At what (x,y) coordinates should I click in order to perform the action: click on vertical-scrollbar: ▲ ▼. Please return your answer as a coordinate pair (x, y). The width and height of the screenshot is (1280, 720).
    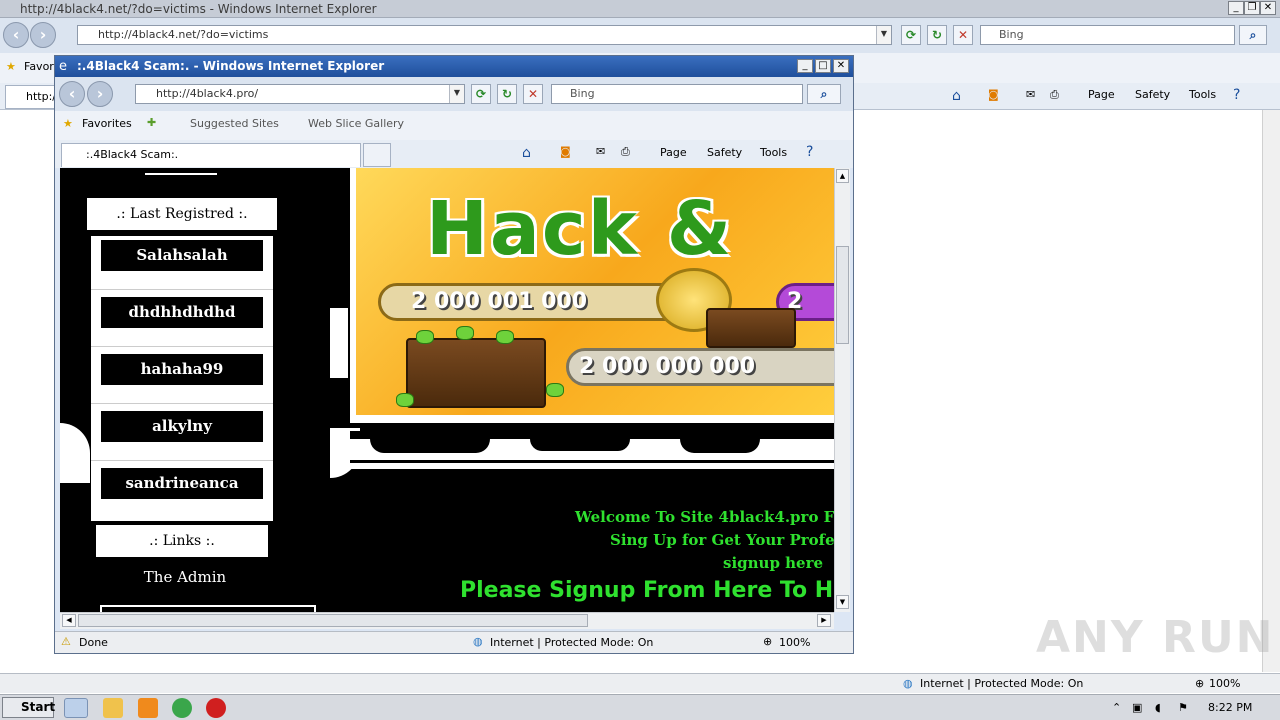
    Looking at the image, I should click on (842, 390).